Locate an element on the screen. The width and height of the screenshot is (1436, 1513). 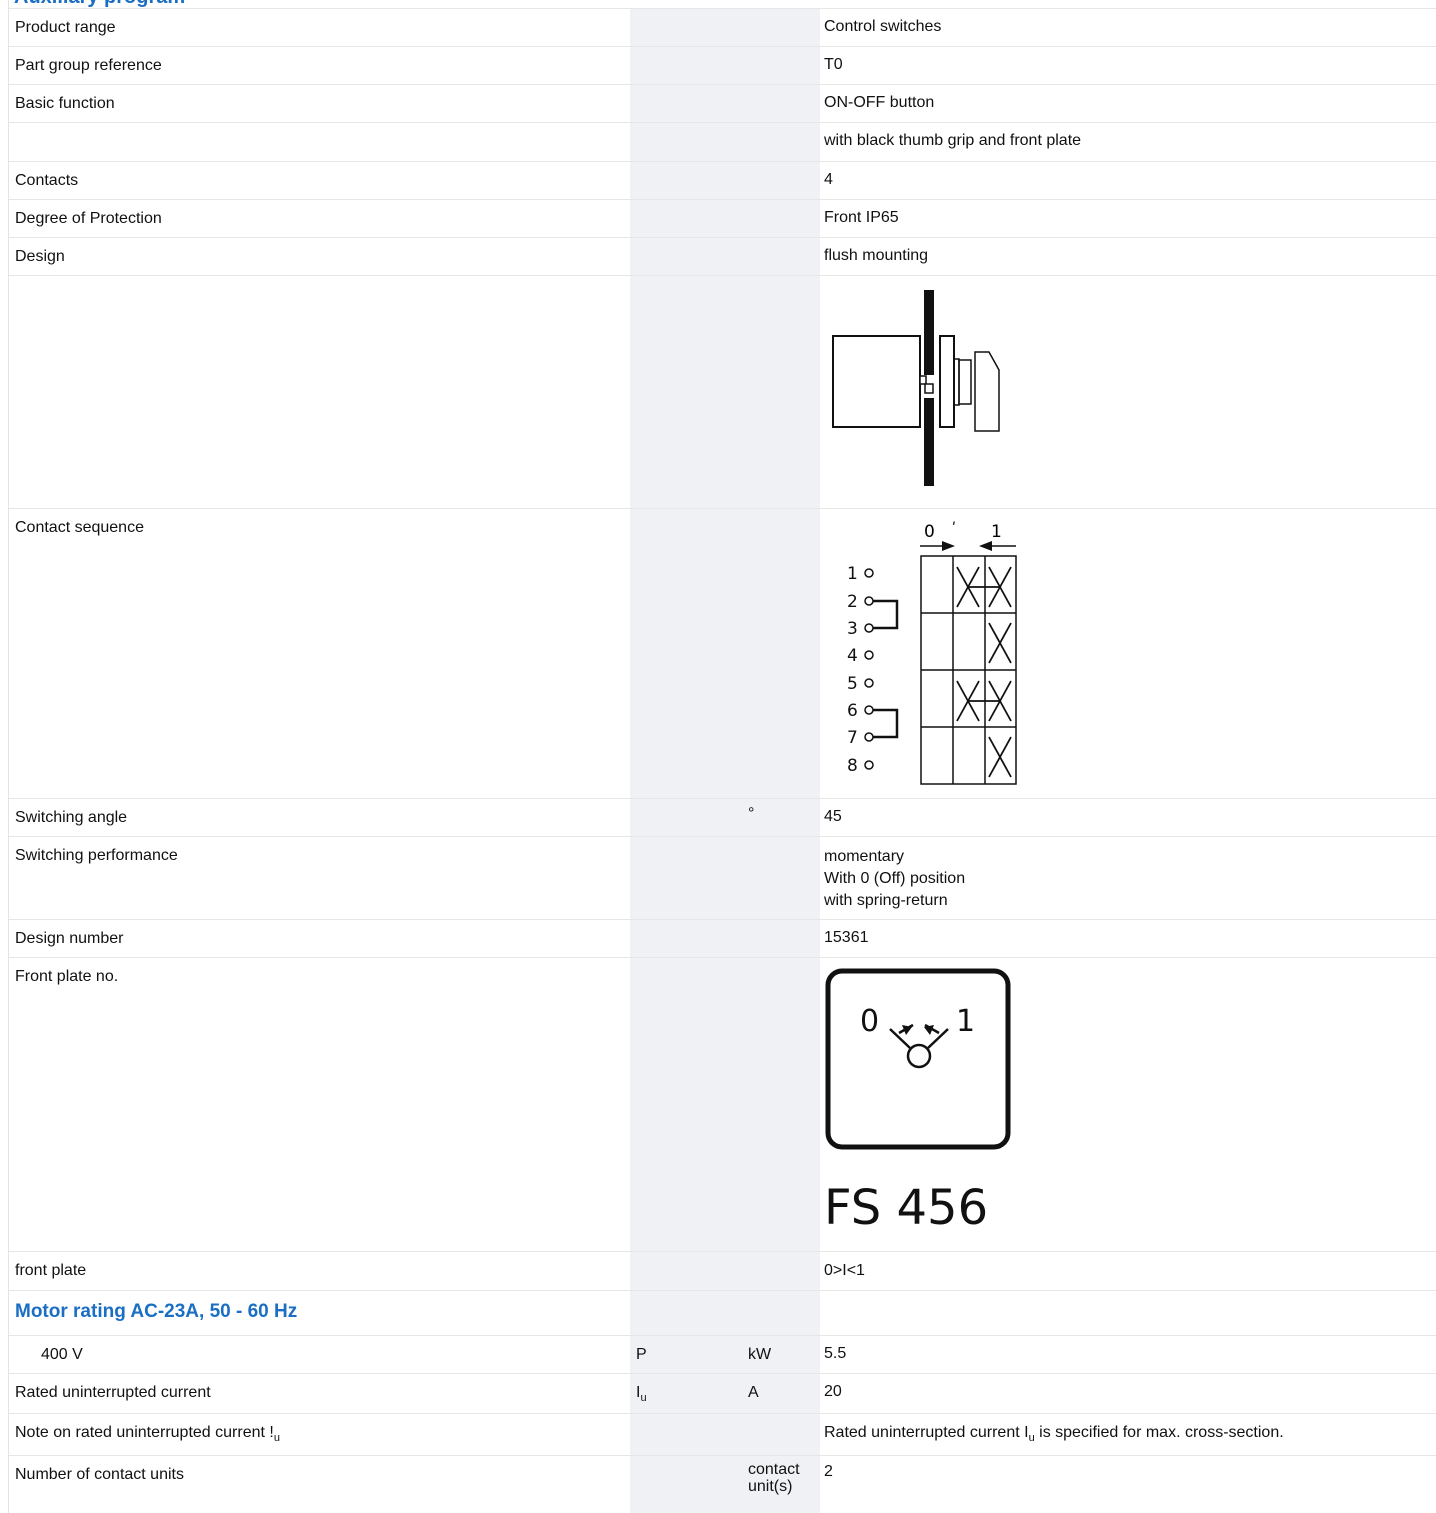
value-front-plate: 0>I<1 is located at coordinates (844, 1270).